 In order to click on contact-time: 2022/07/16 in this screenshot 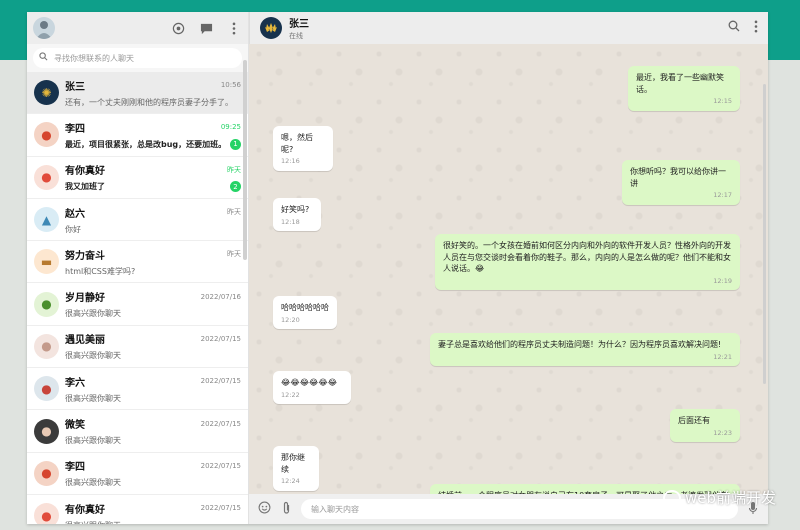, I will do `click(220, 296)`.